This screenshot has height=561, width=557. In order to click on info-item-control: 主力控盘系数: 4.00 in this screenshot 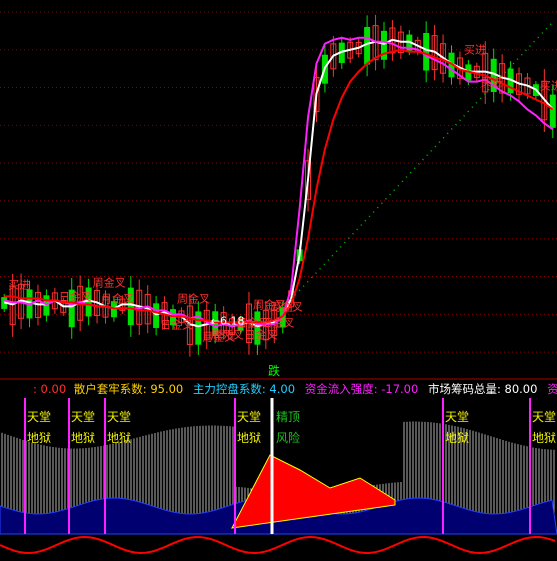, I will do `click(244, 389)`.